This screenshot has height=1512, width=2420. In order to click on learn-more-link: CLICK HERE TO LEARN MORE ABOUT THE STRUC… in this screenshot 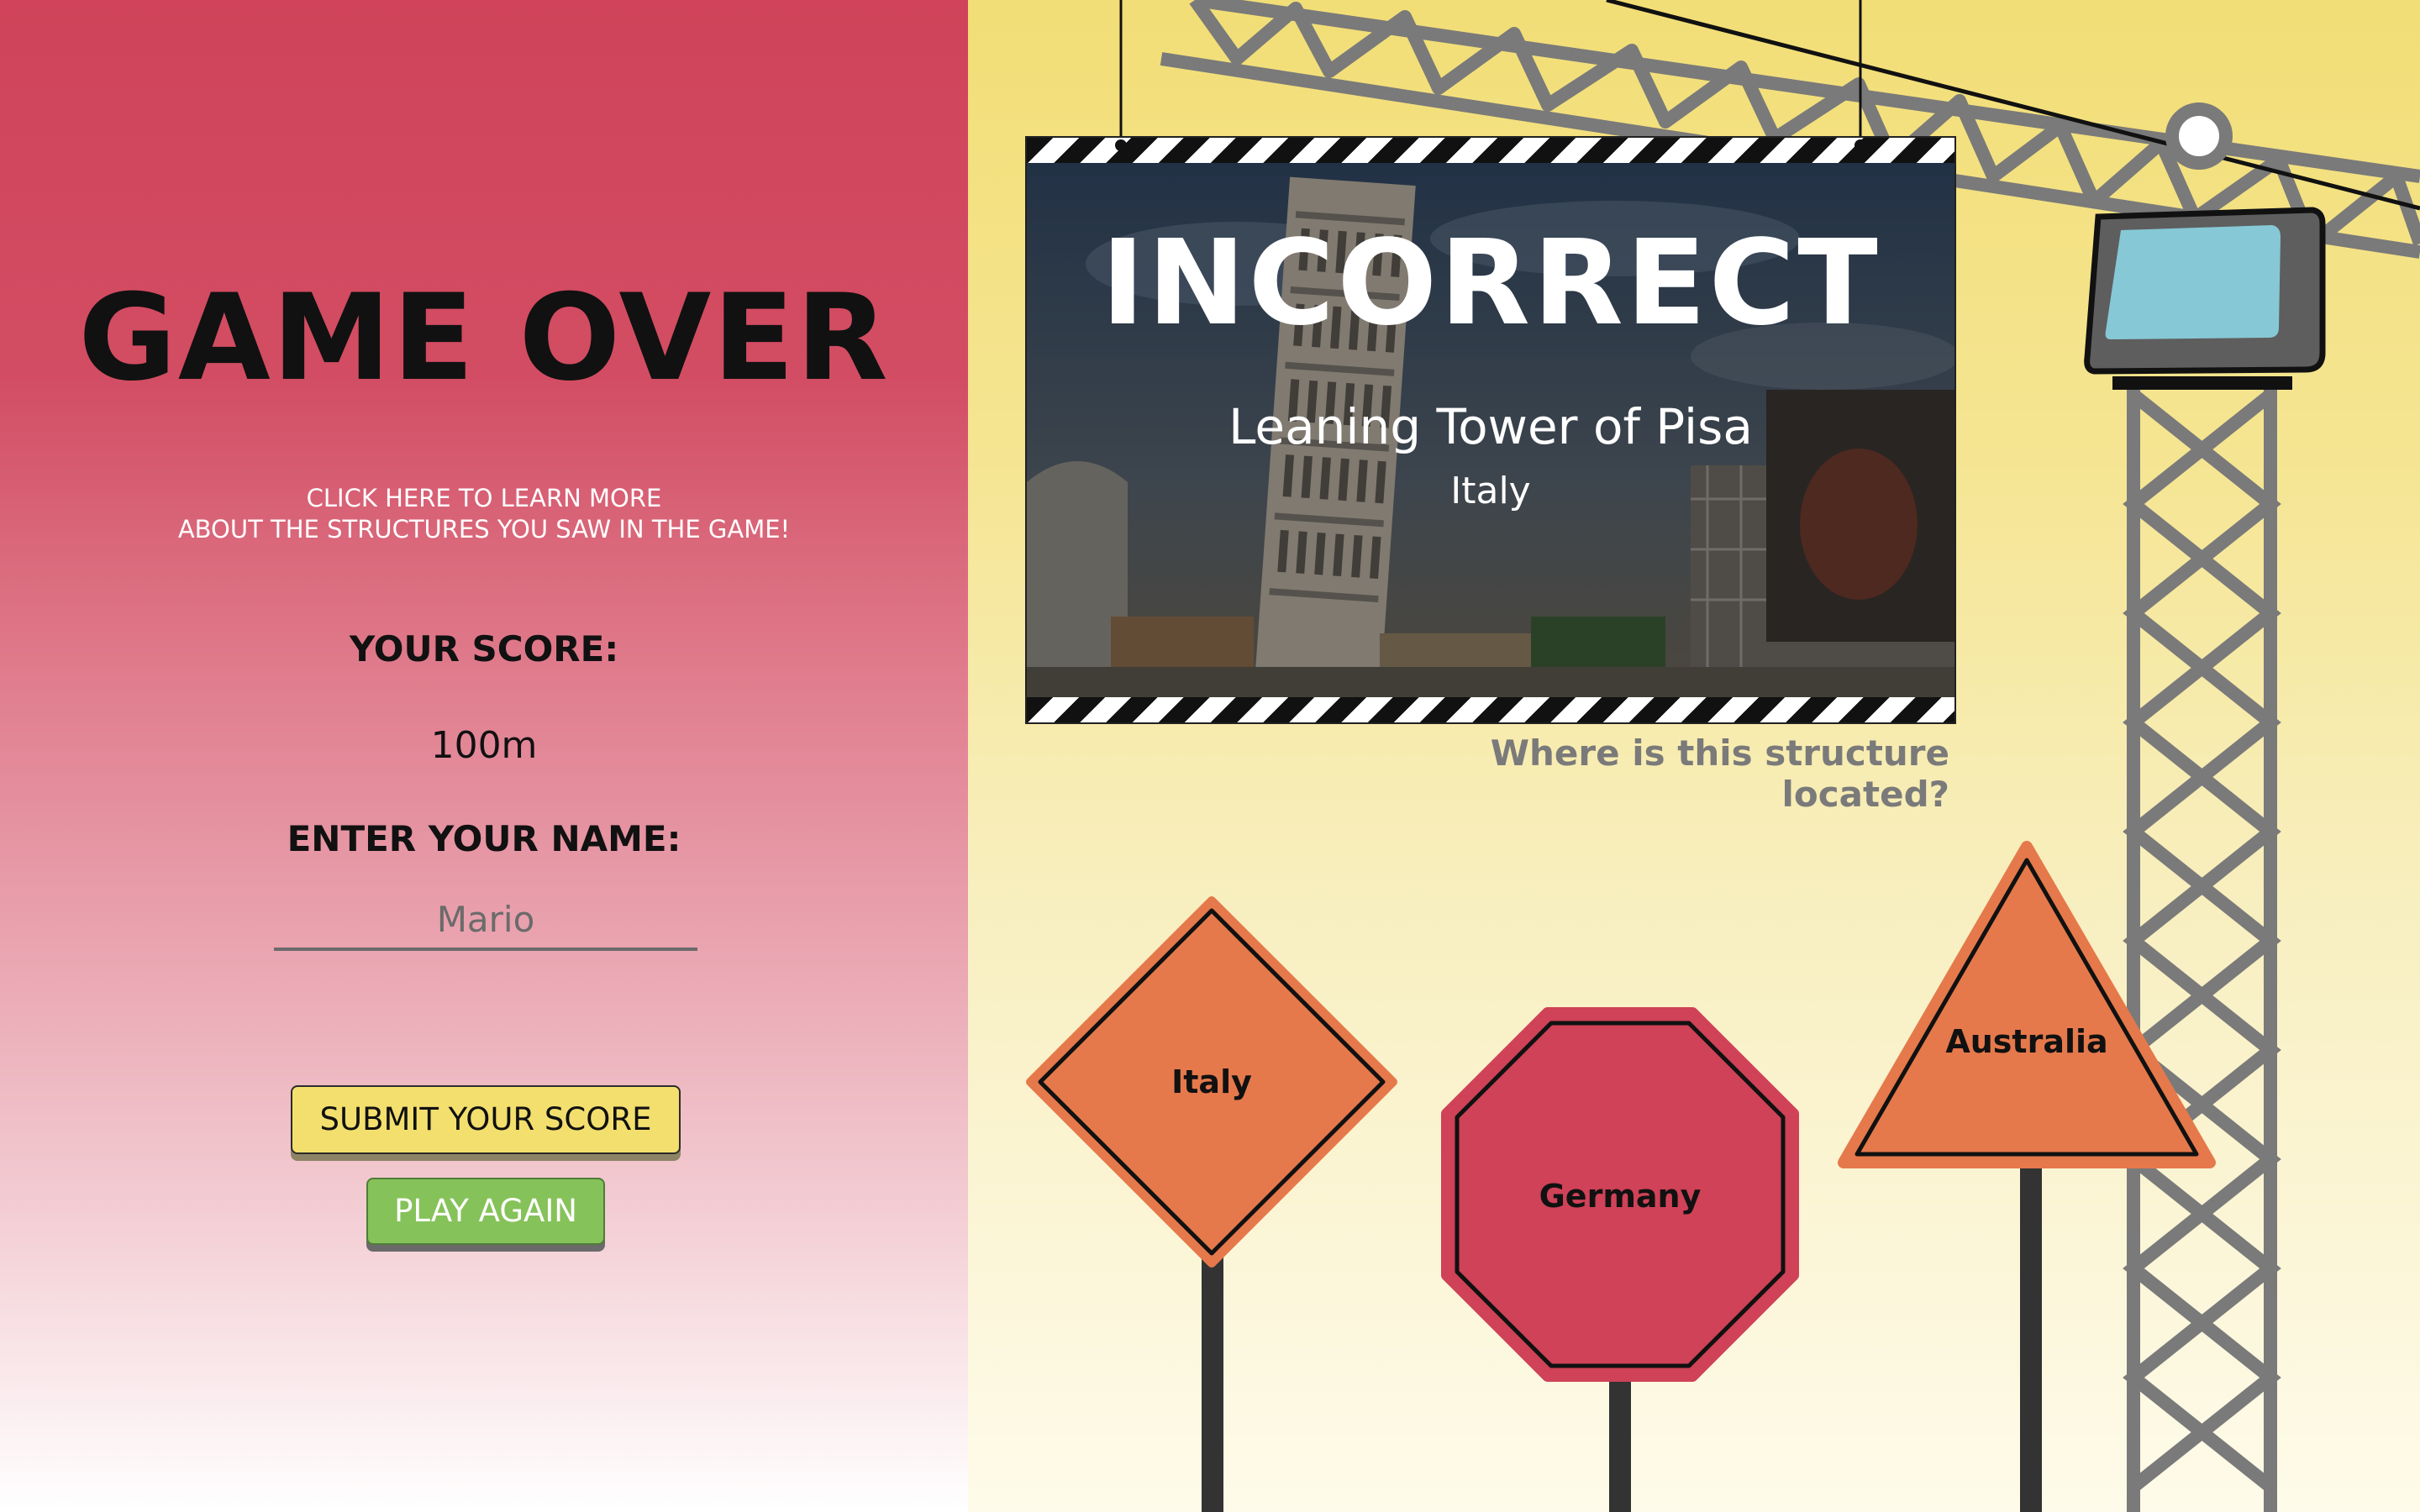, I will do `click(484, 514)`.